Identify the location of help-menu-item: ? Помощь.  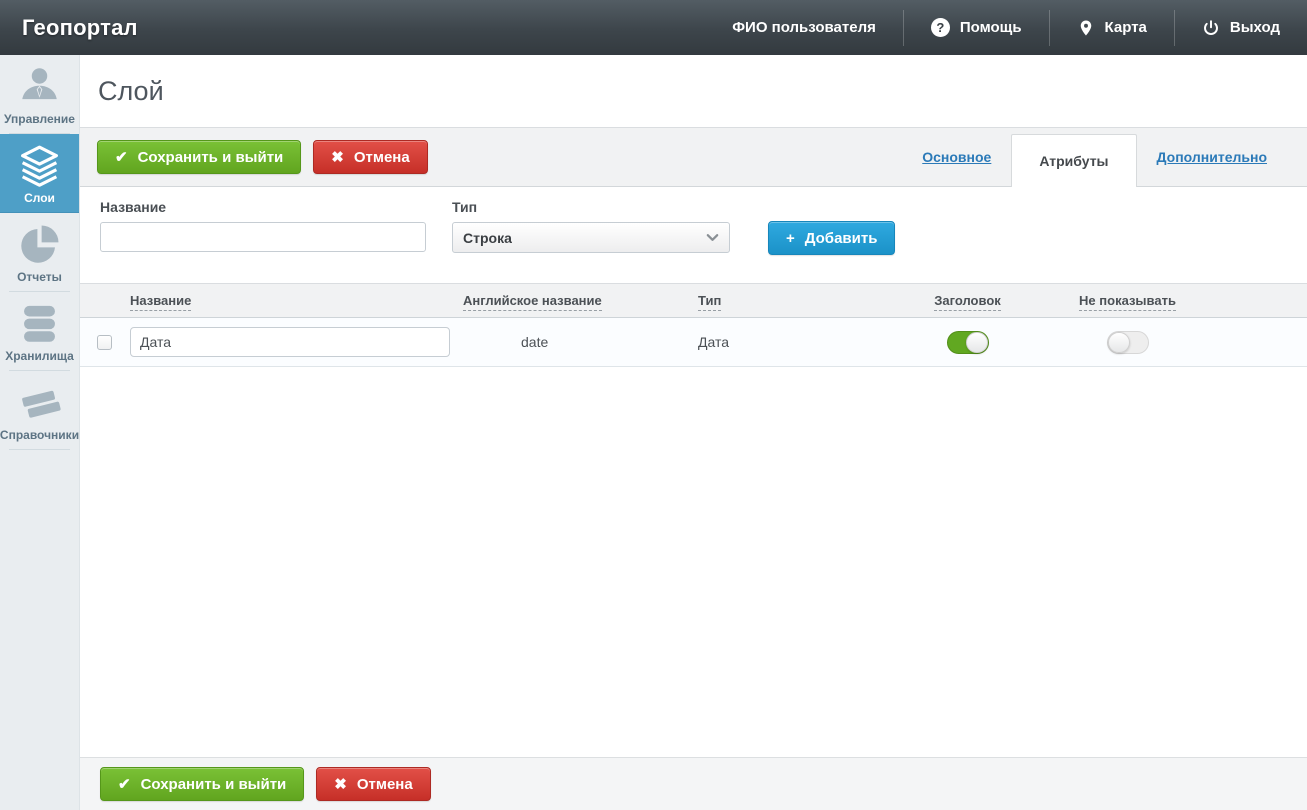
(976, 27).